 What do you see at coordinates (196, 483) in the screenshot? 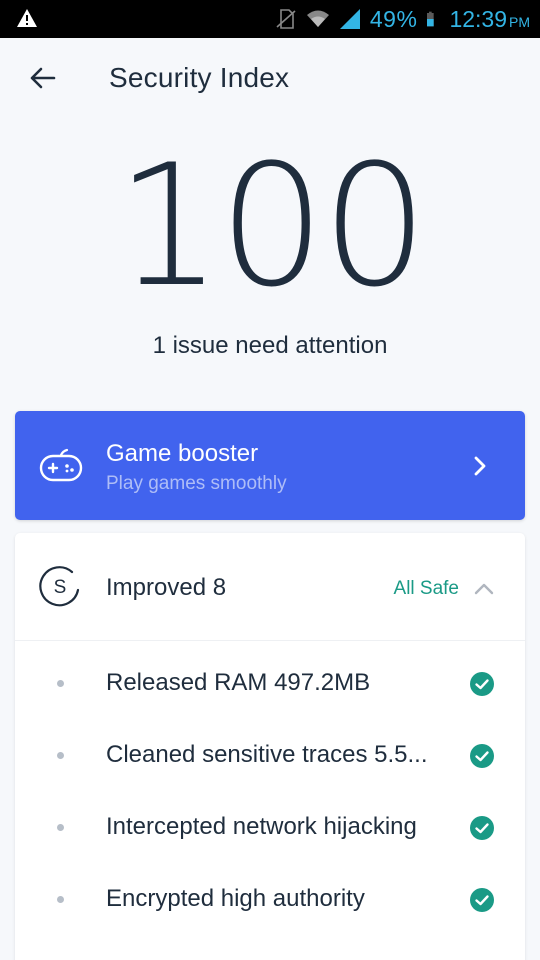
I see `game-booster-subtitle: Play games smoothly` at bounding box center [196, 483].